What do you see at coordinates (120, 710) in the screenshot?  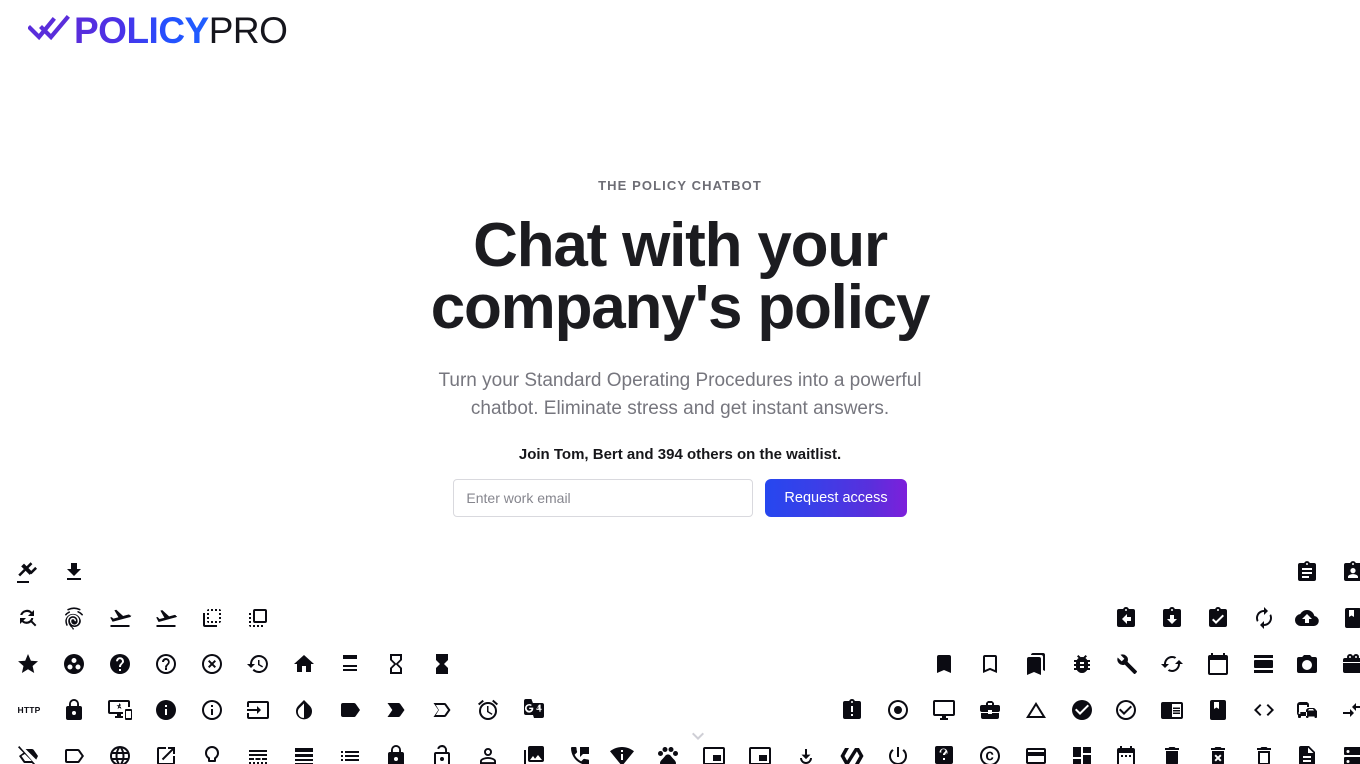 I see `important-devices-icon` at bounding box center [120, 710].